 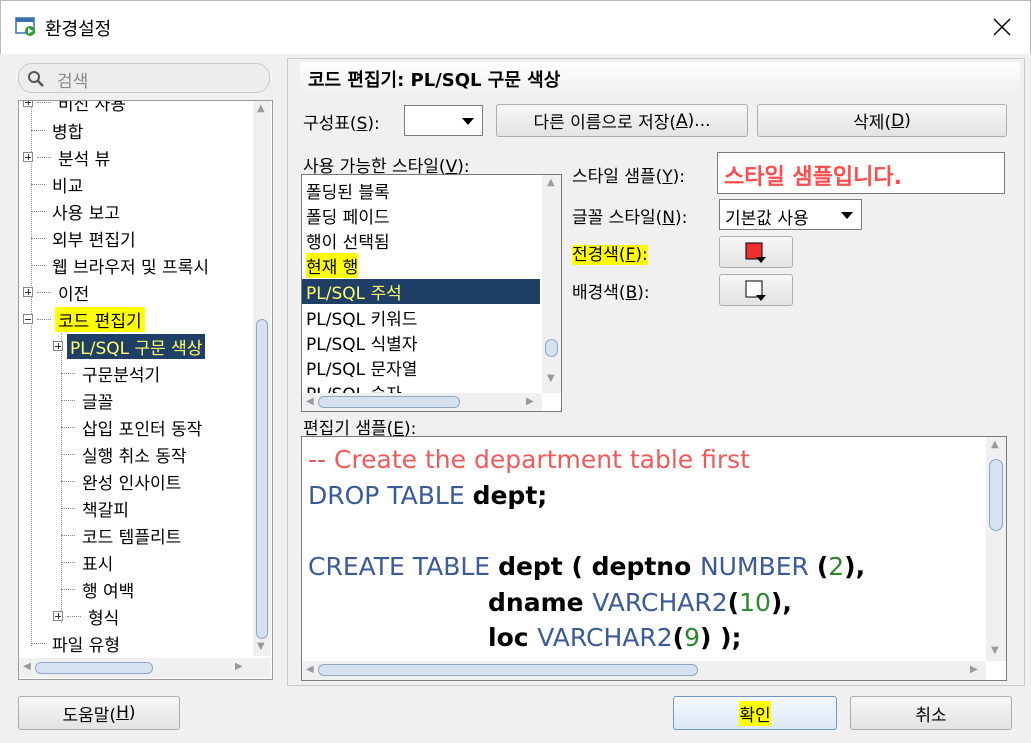 What do you see at coordinates (129, 346) in the screenshot?
I see `tree-item-plsql-syntax-colors: PL/SQL 구문 색상` at bounding box center [129, 346].